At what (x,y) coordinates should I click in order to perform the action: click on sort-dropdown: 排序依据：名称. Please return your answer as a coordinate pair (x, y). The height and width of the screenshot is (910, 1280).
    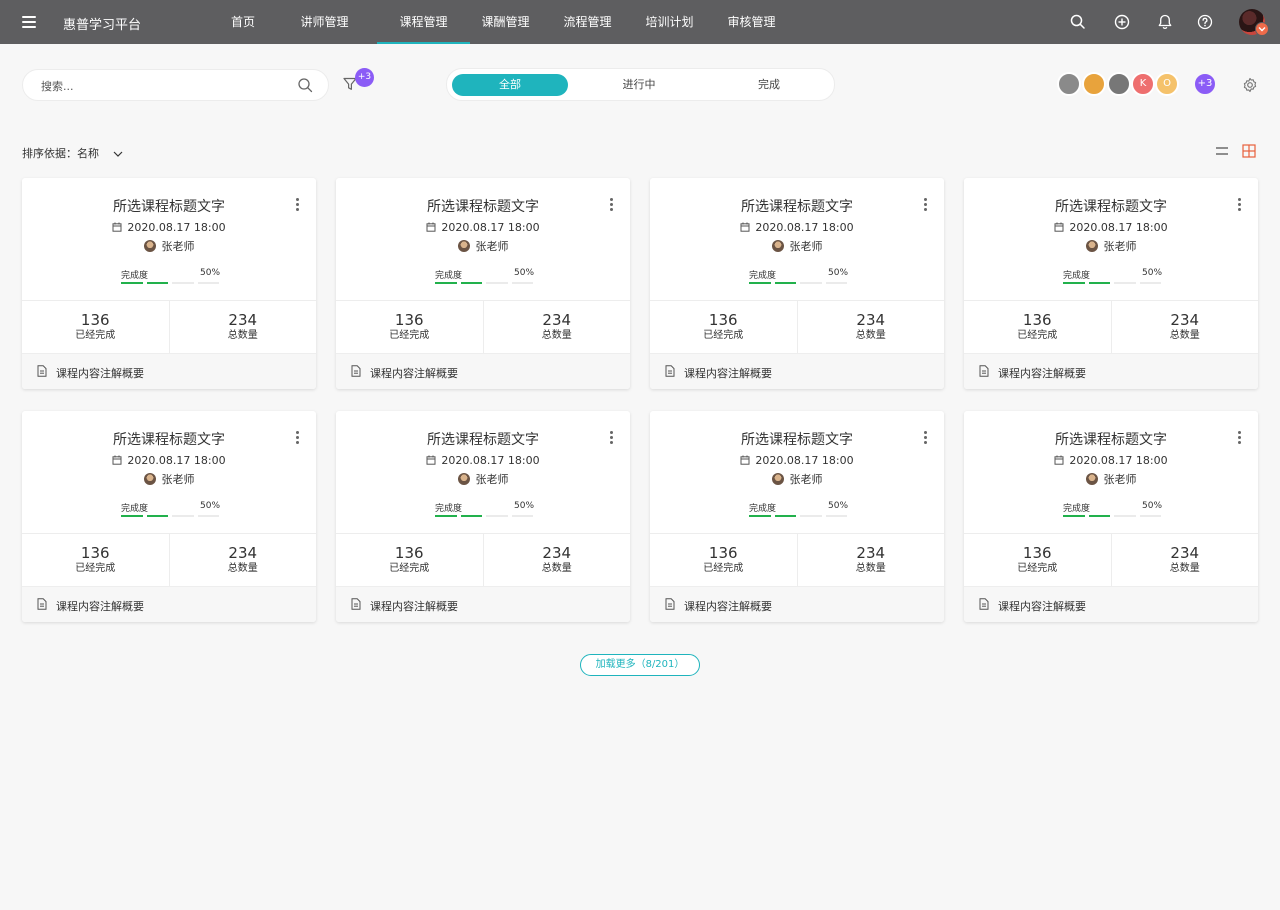
    Looking at the image, I should click on (72, 153).